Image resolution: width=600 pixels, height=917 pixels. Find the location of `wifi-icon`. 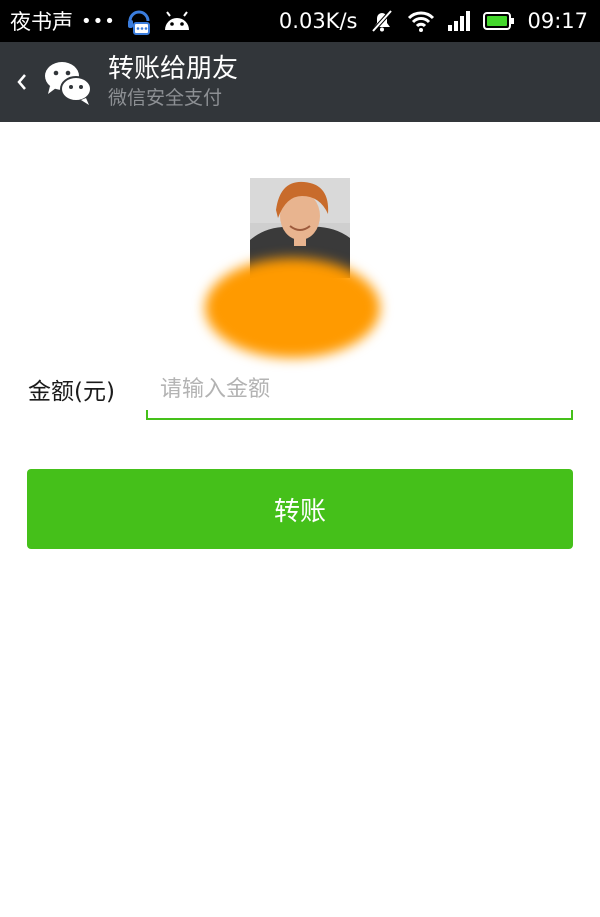

wifi-icon is located at coordinates (421, 21).